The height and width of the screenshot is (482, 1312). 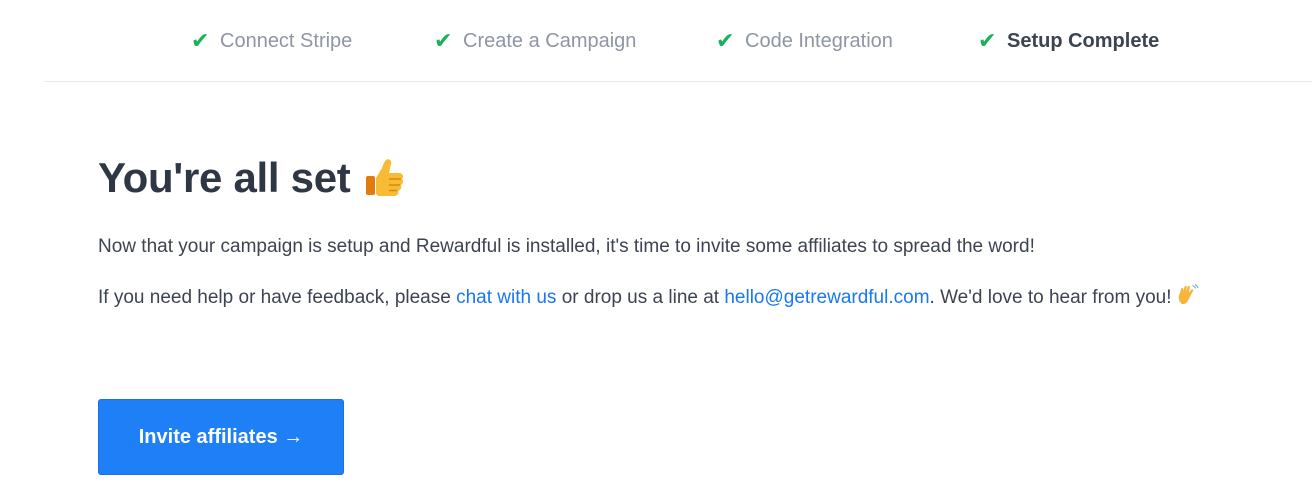 What do you see at coordinates (688, 178) in the screenshot?
I see `page-title: You're all set` at bounding box center [688, 178].